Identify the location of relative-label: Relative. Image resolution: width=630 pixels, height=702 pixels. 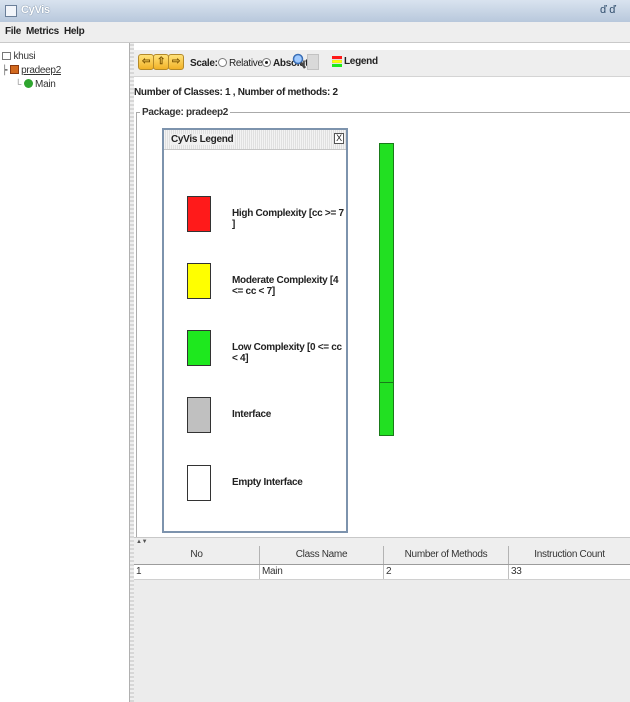
(246, 63).